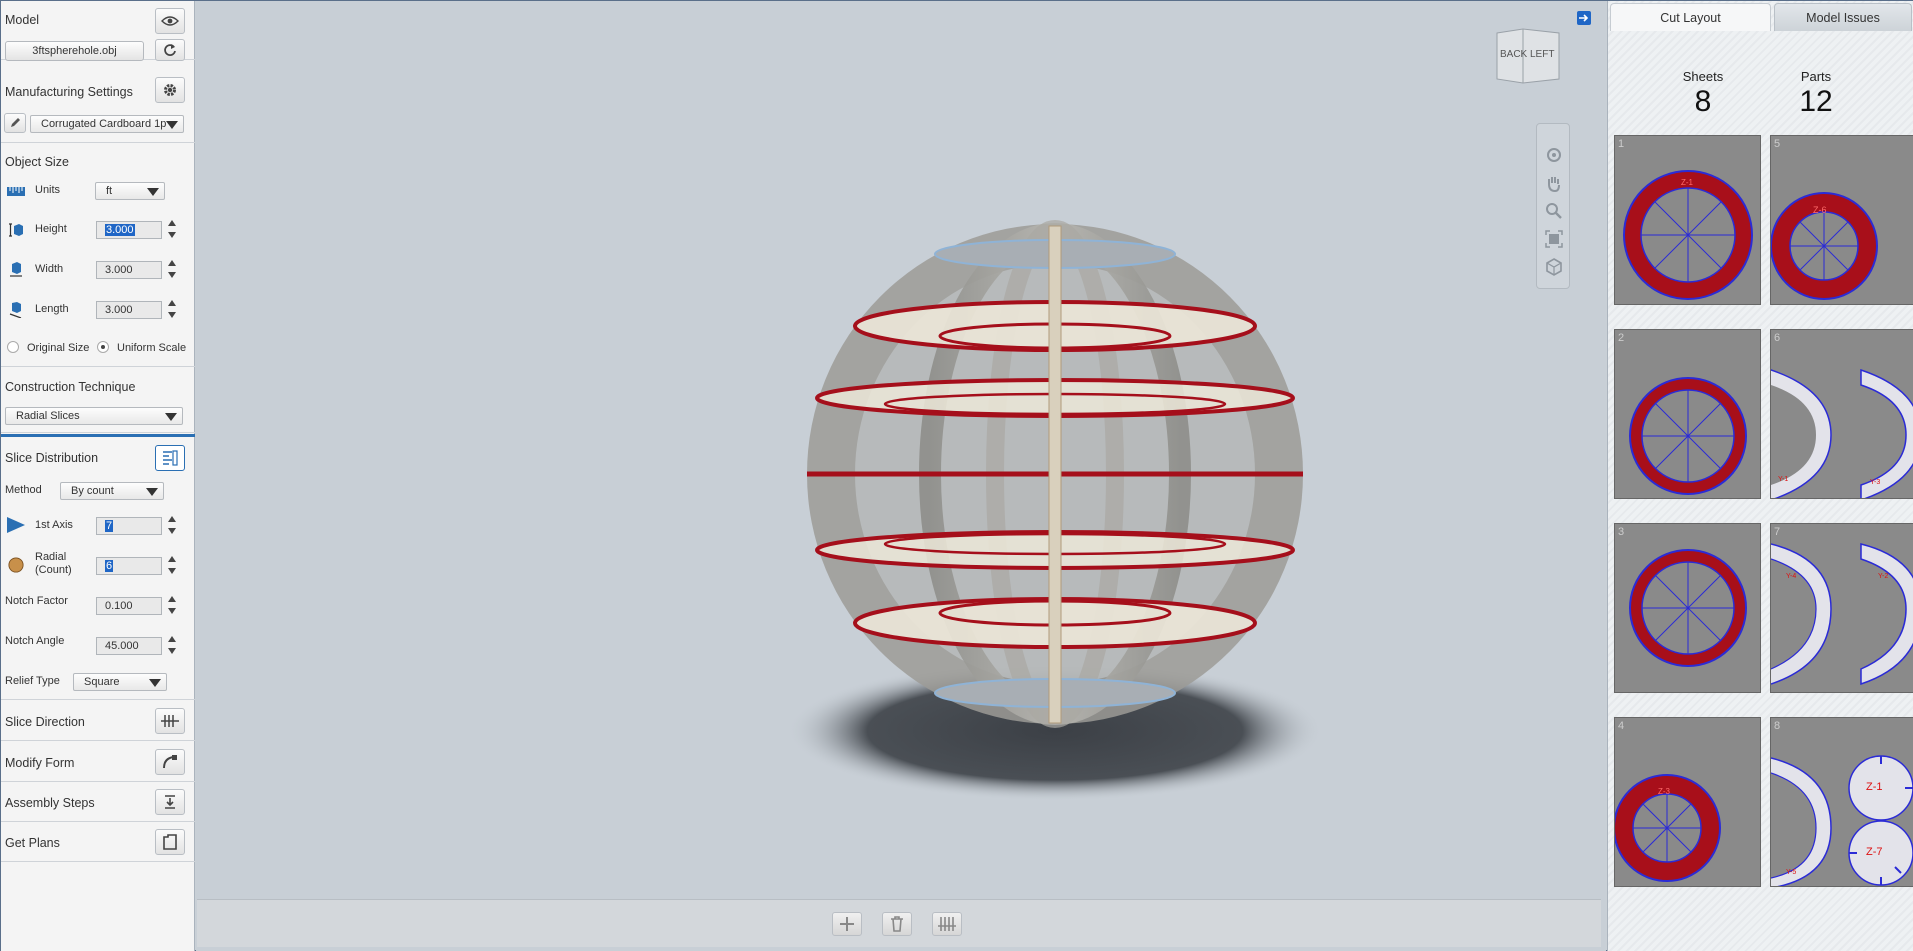  What do you see at coordinates (1687, 608) in the screenshot?
I see `sheet-thumbnail: 3` at bounding box center [1687, 608].